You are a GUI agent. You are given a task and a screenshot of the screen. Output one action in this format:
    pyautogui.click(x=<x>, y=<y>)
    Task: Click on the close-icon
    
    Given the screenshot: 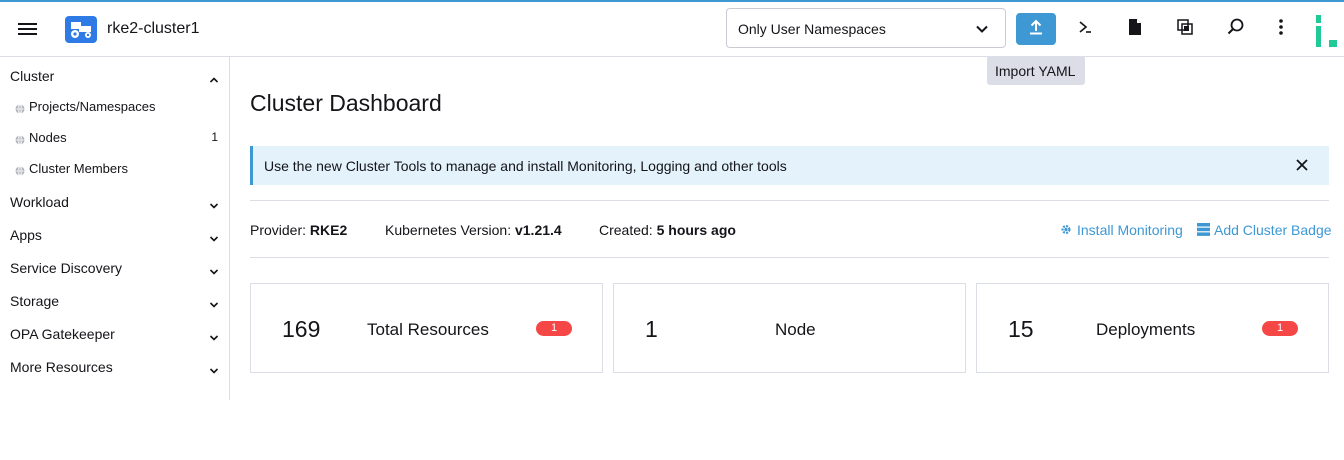 What is the action you would take?
    pyautogui.click(x=1302, y=165)
    